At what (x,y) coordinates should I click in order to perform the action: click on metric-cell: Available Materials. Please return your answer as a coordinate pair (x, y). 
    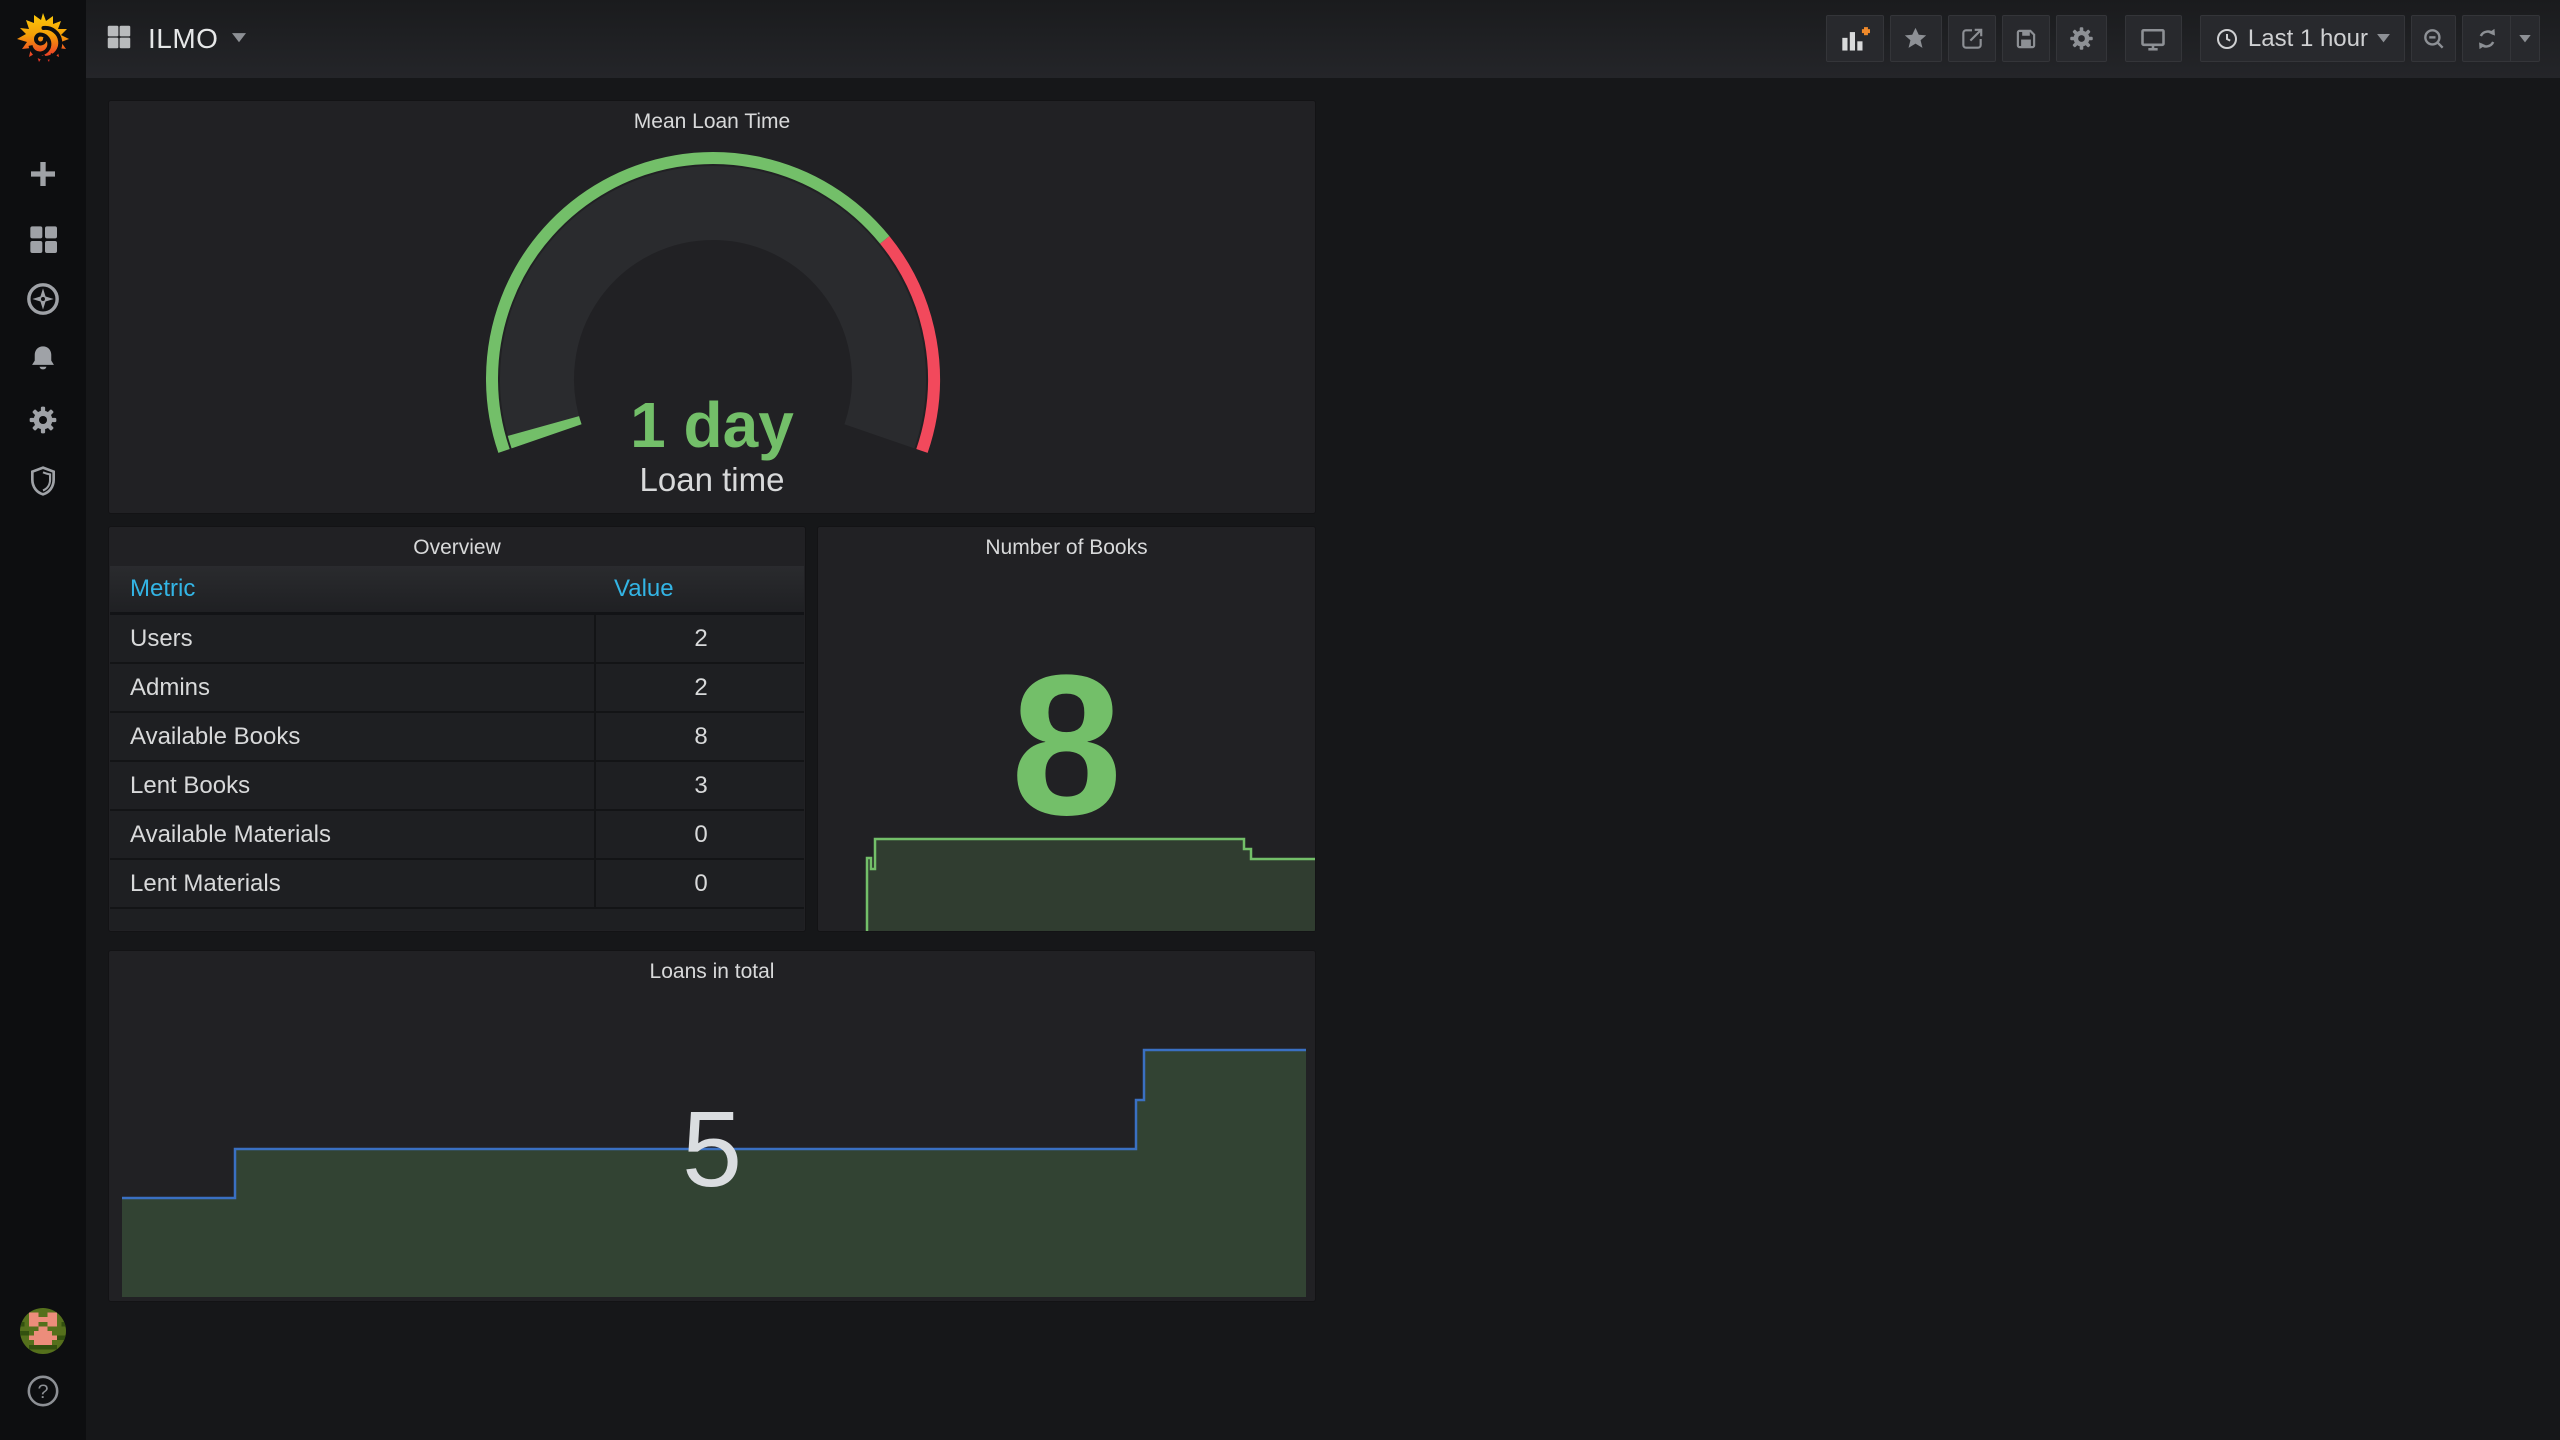
    Looking at the image, I should click on (230, 834).